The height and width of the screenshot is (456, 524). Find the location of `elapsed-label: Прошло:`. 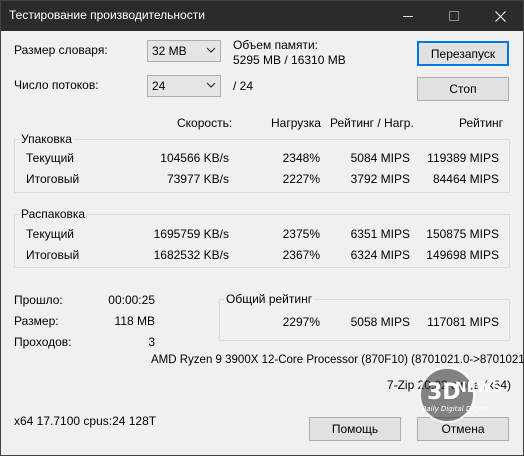

elapsed-label: Прошло: is located at coordinates (38, 300).